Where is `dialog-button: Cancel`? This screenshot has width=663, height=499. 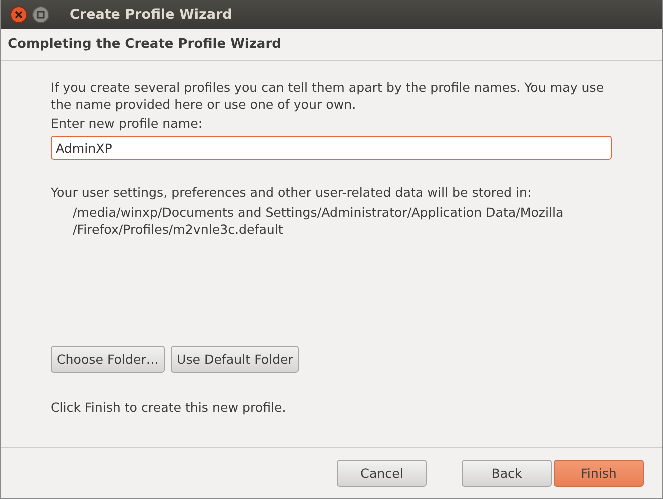
dialog-button: Cancel is located at coordinates (382, 473).